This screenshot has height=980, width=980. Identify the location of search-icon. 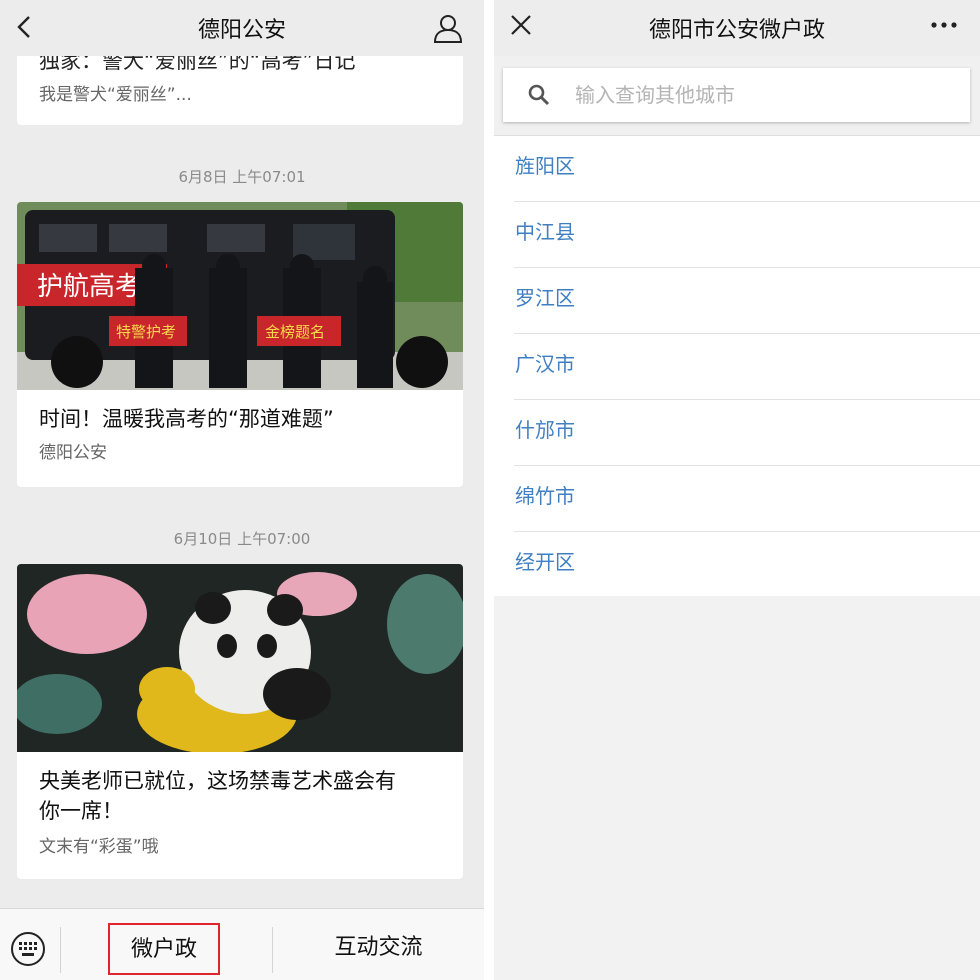
(539, 95).